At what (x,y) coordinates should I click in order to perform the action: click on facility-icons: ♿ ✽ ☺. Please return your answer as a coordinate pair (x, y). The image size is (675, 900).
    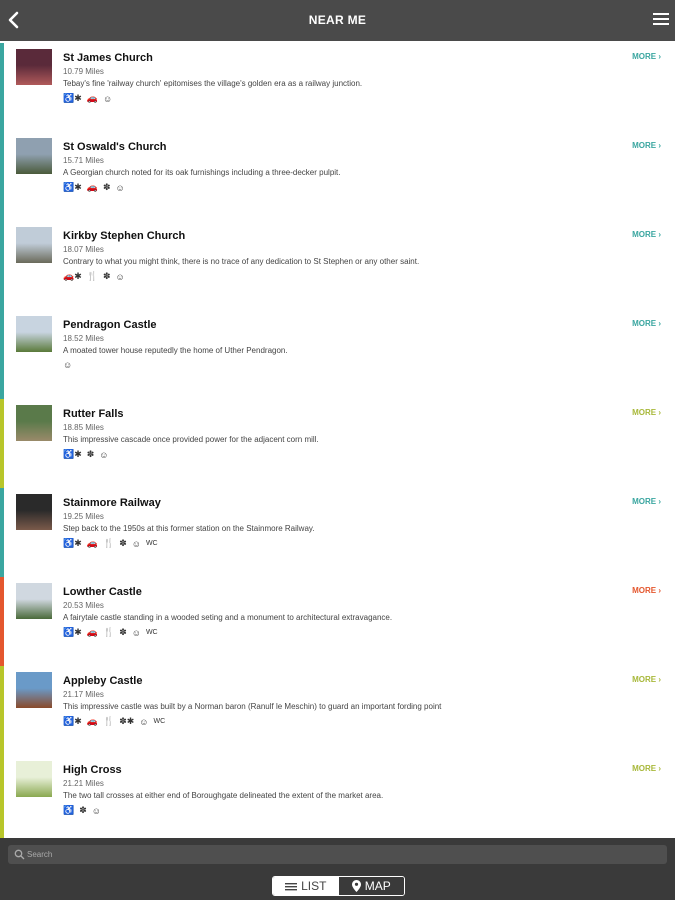
    Looking at the image, I should click on (82, 810).